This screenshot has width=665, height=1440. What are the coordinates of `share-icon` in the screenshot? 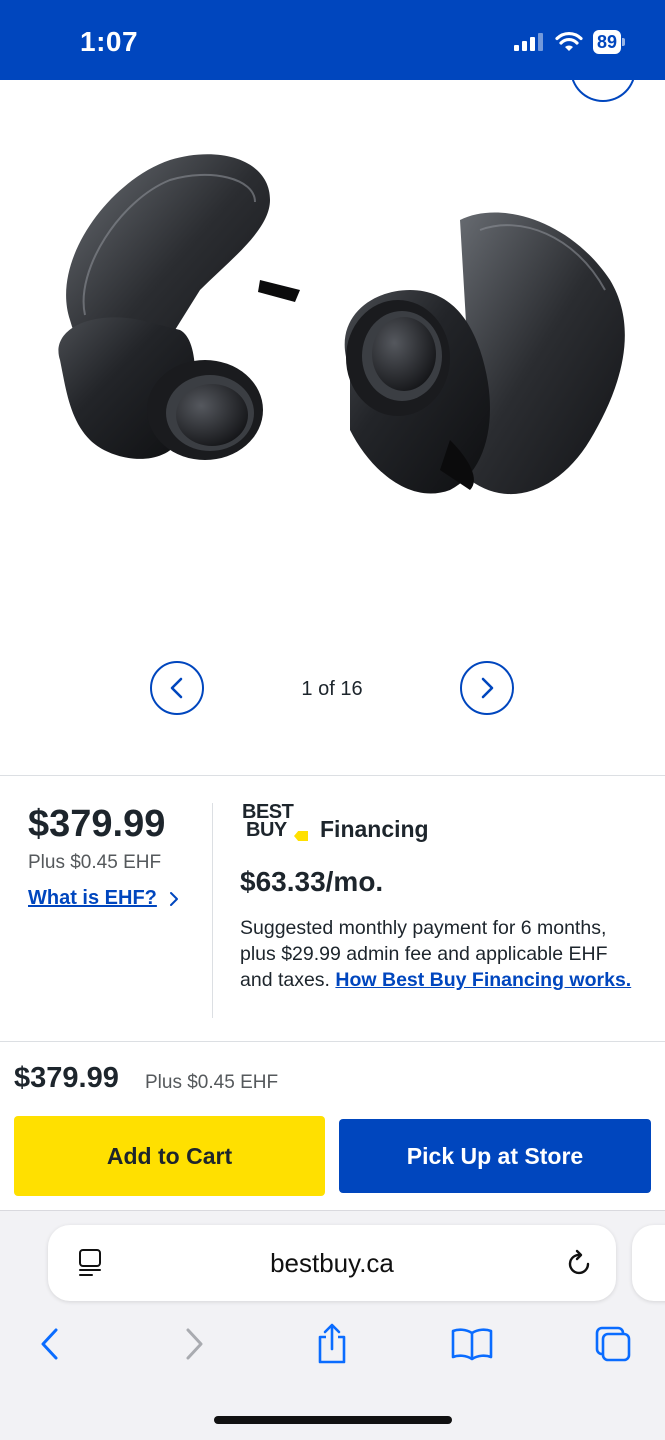 It's located at (332, 1343).